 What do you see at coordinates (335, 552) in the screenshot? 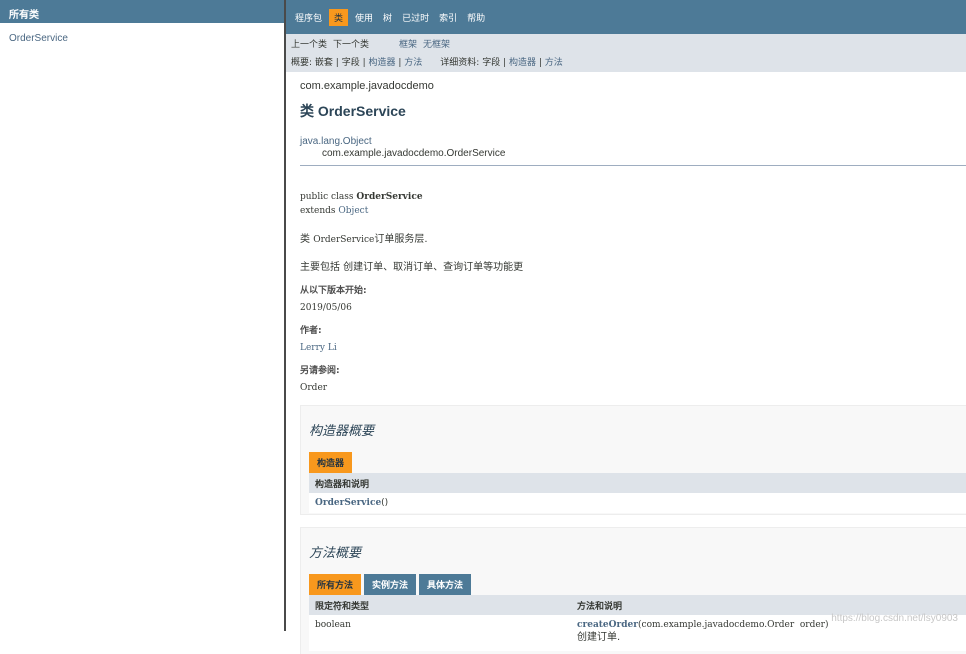
I see `method-summary-title: 方法概要` at bounding box center [335, 552].